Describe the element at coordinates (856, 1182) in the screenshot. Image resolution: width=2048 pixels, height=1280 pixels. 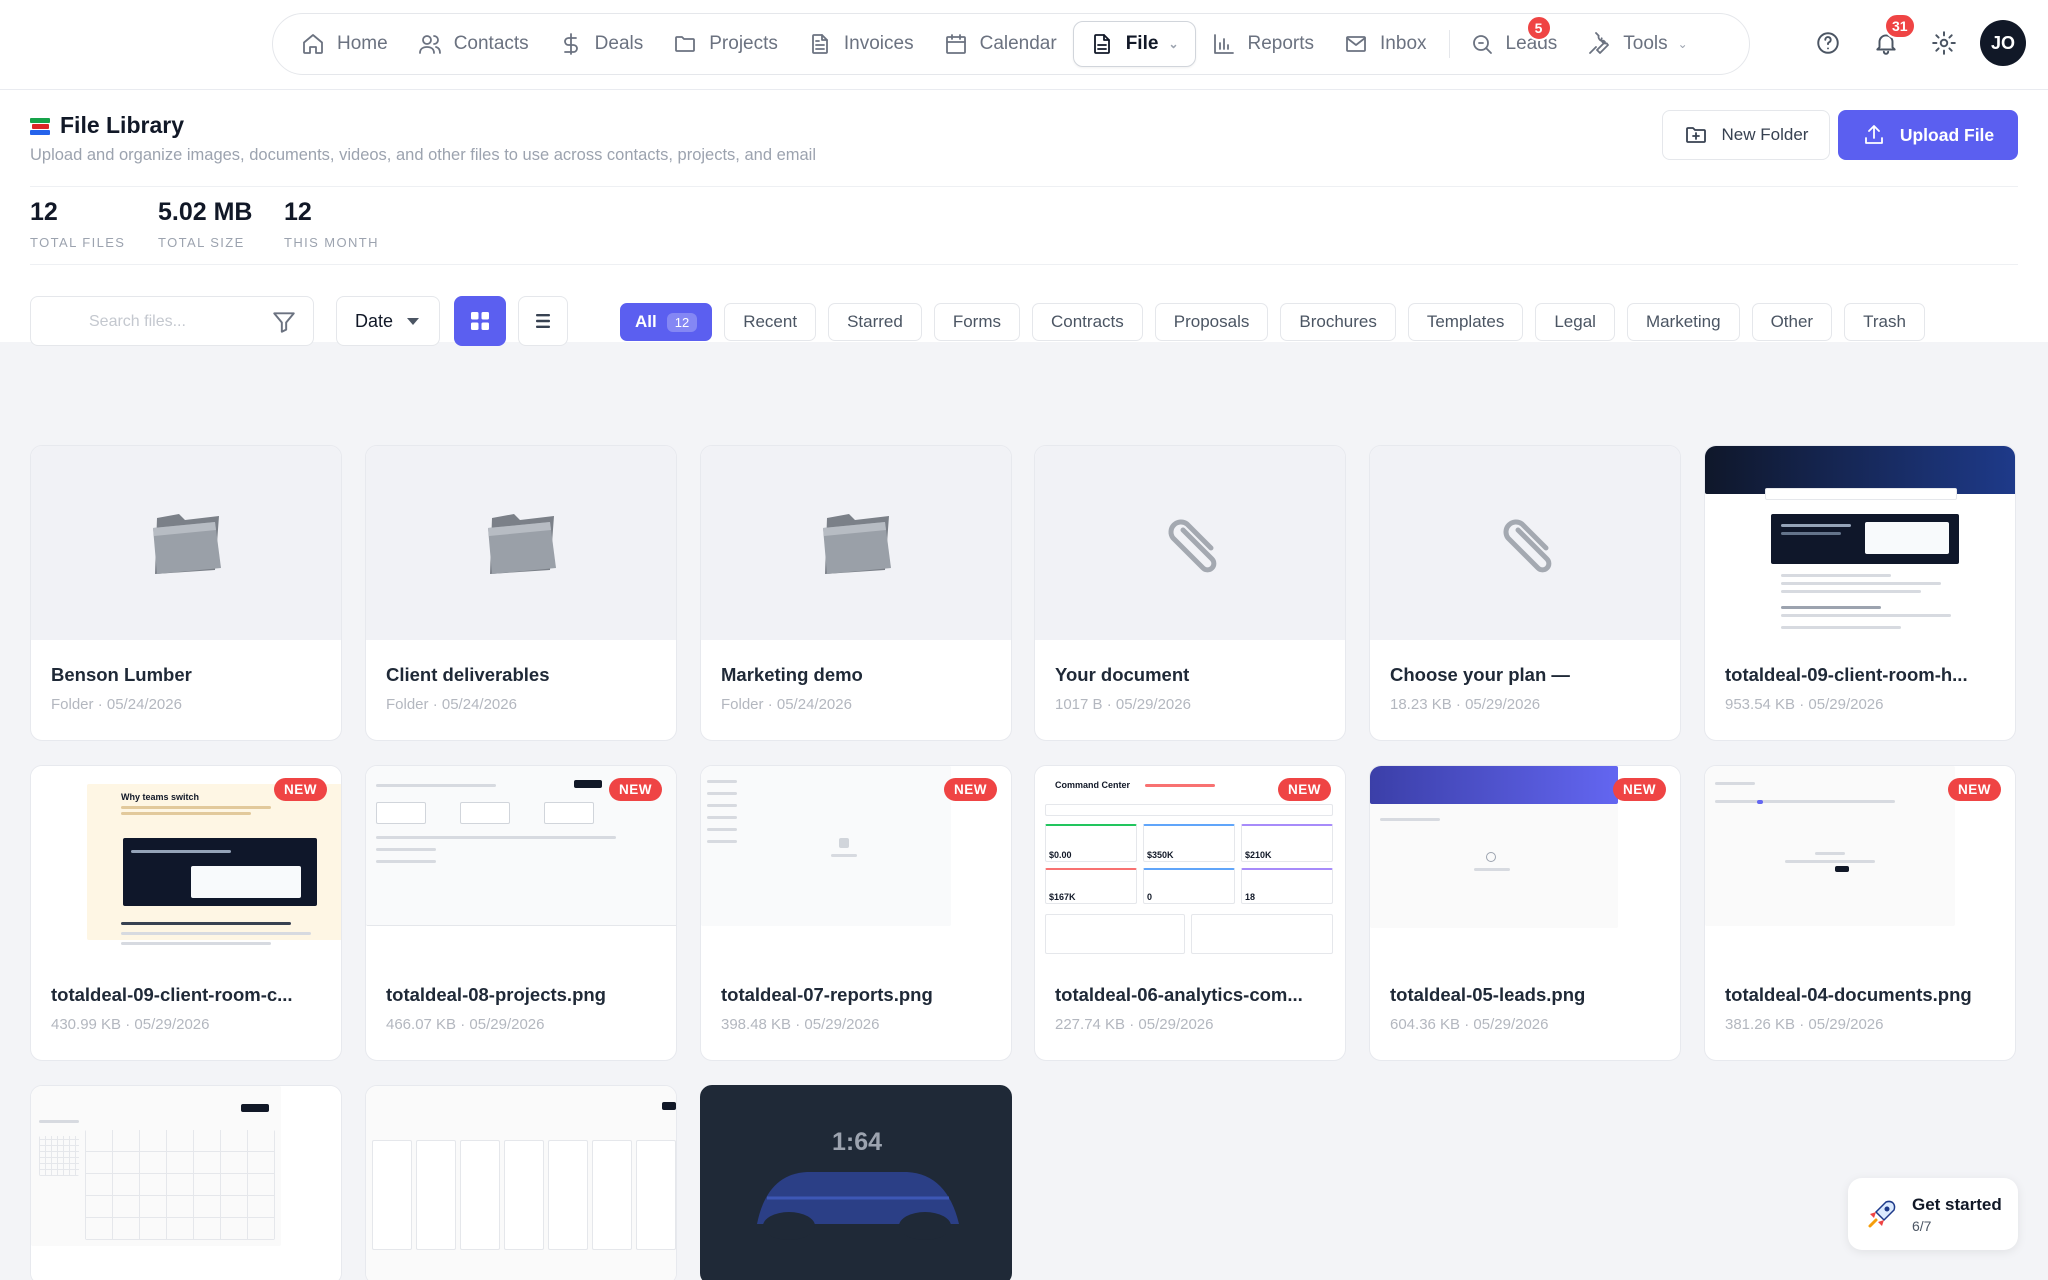
I see `file-card-video: 1:64` at that location.